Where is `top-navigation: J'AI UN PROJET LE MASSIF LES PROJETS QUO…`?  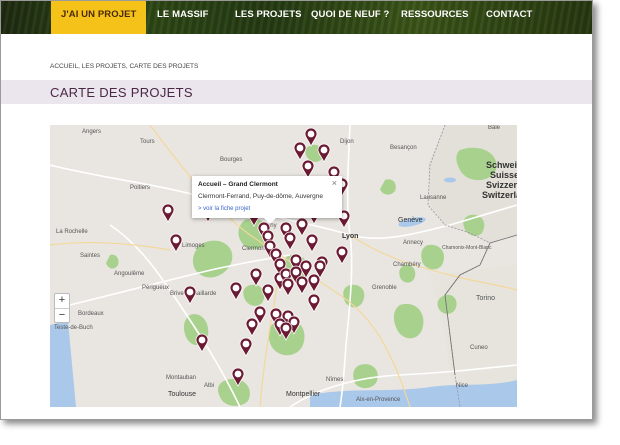
top-navigation: J'AI UN PROJET LE MASSIF LES PROJETS QUO… is located at coordinates (296, 17).